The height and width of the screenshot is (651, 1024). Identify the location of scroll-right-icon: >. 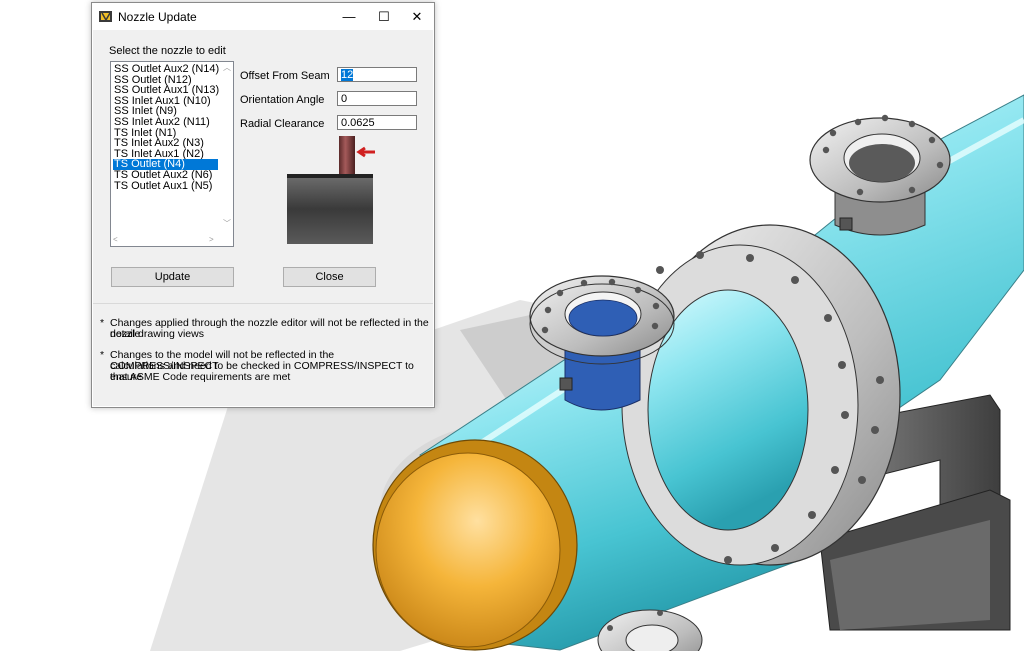
(211, 240).